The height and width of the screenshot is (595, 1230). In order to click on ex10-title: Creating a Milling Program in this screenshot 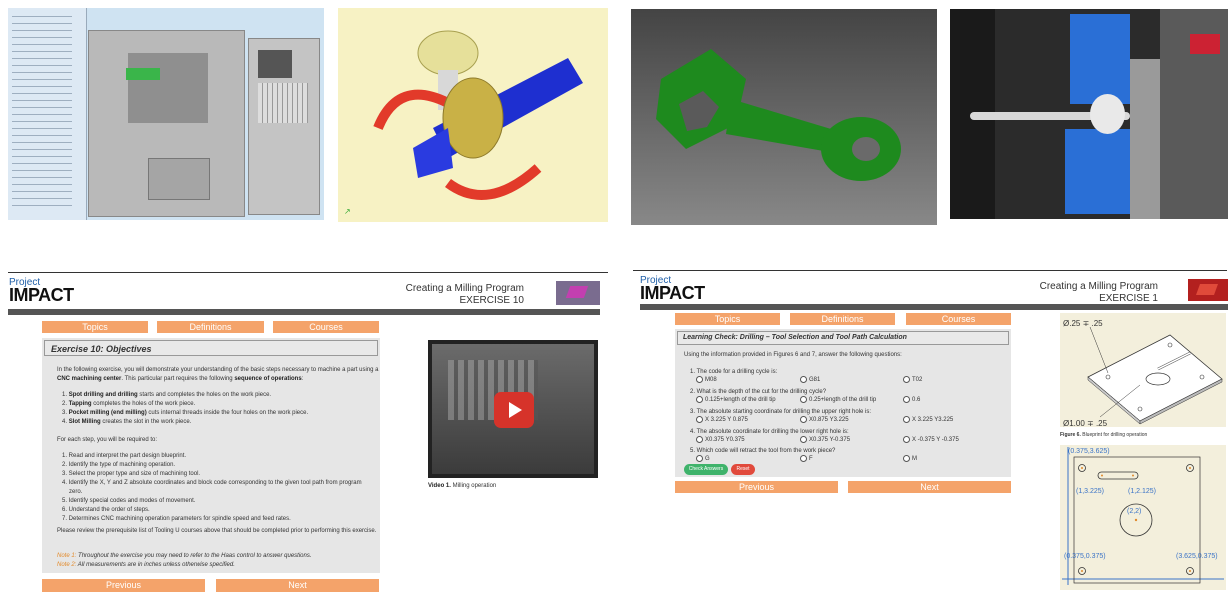, I will do `click(464, 288)`.